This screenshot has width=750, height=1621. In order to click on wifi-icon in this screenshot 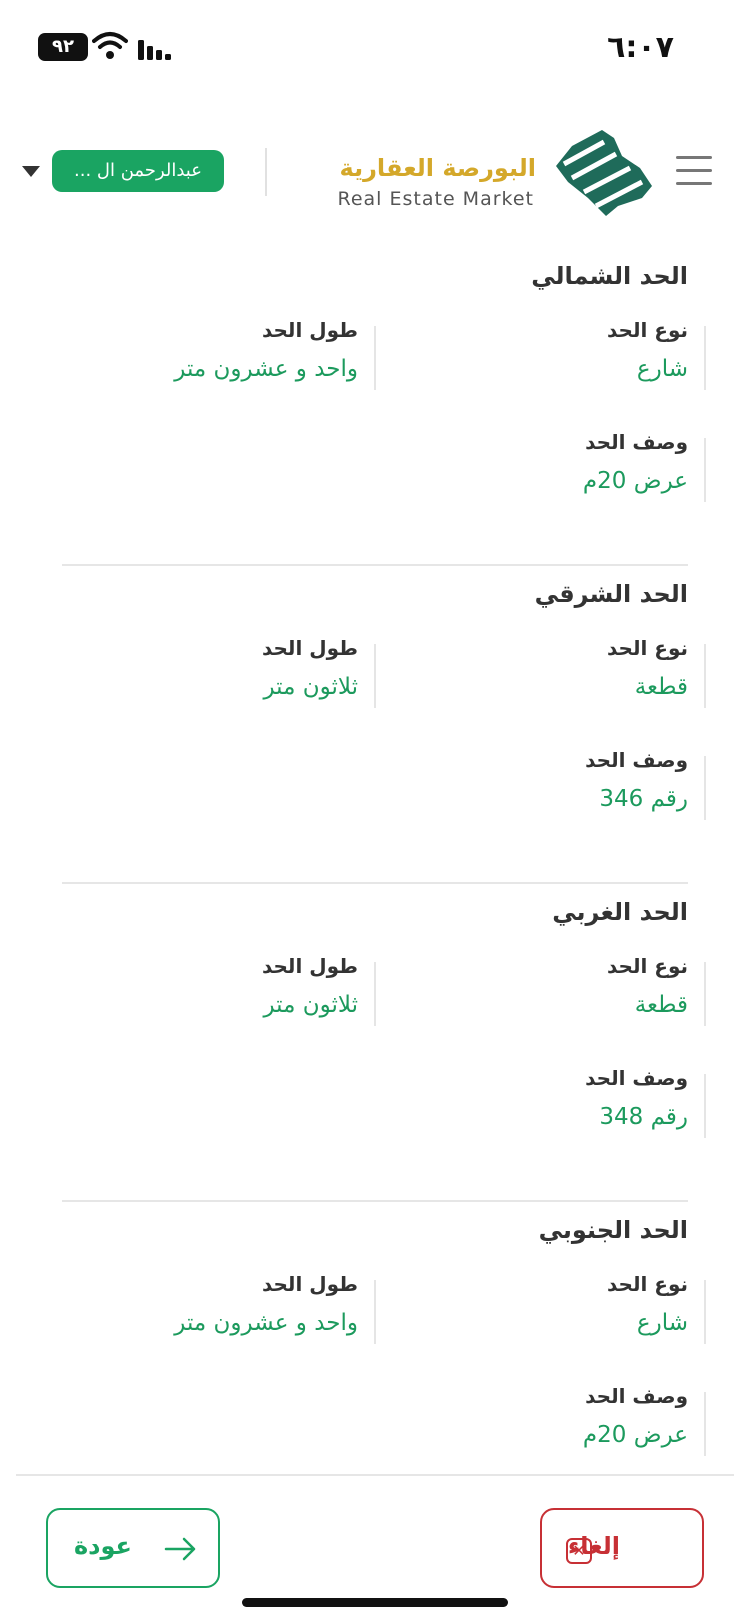, I will do `click(110, 45)`.